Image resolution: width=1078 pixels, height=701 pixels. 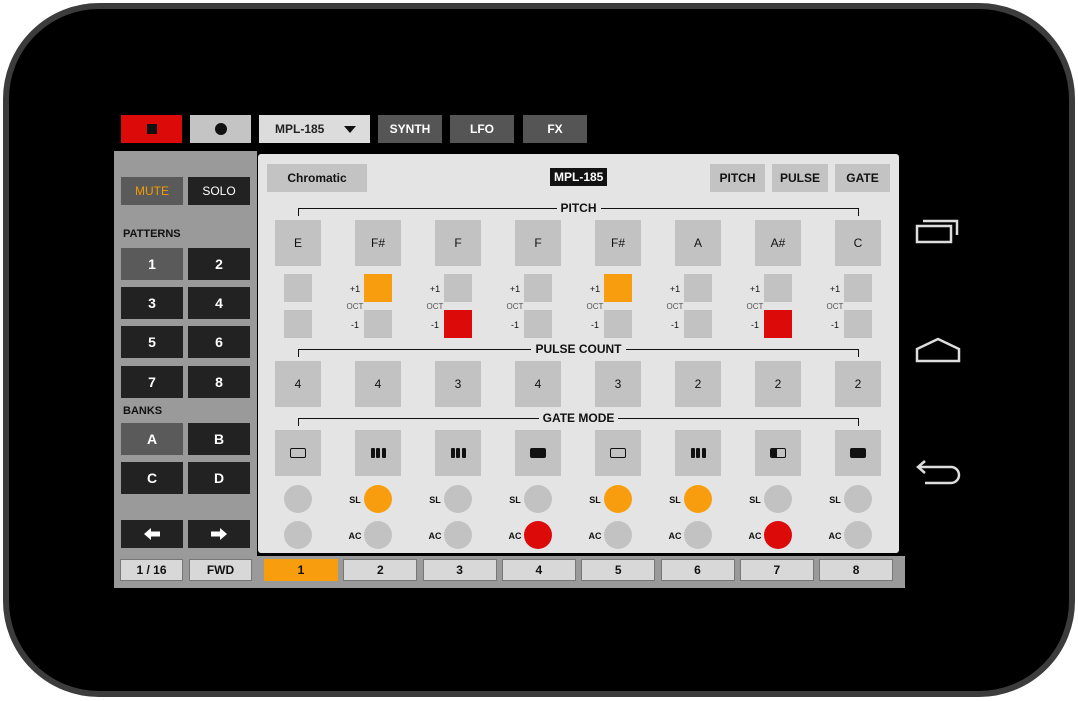 What do you see at coordinates (618, 384) in the screenshot?
I see `pulse-count-5: 3` at bounding box center [618, 384].